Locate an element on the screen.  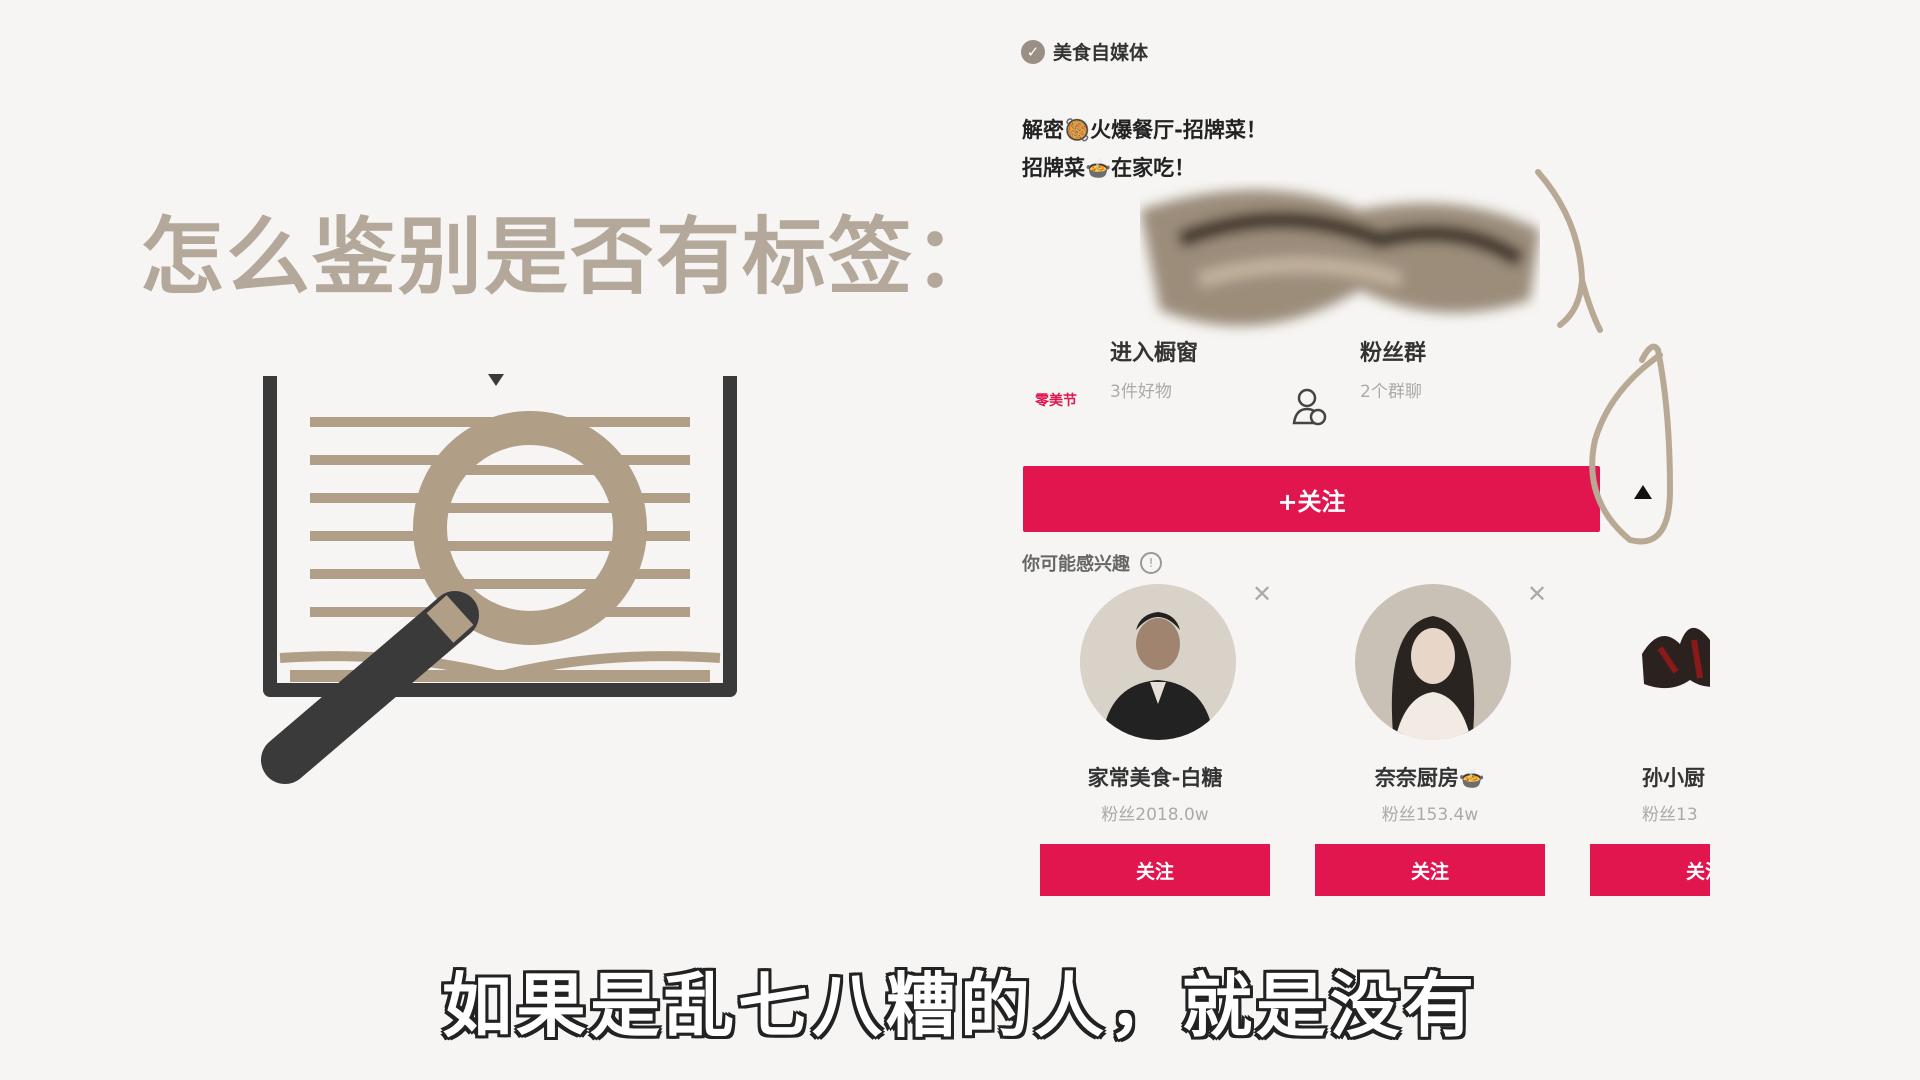
fans-group-title: 粉丝群 is located at coordinates (1393, 353).